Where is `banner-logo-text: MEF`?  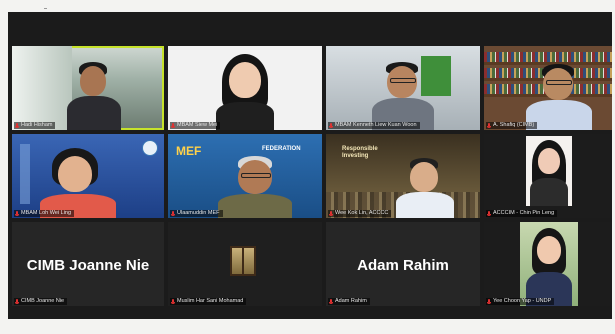
banner-logo-text: MEF is located at coordinates (189, 151).